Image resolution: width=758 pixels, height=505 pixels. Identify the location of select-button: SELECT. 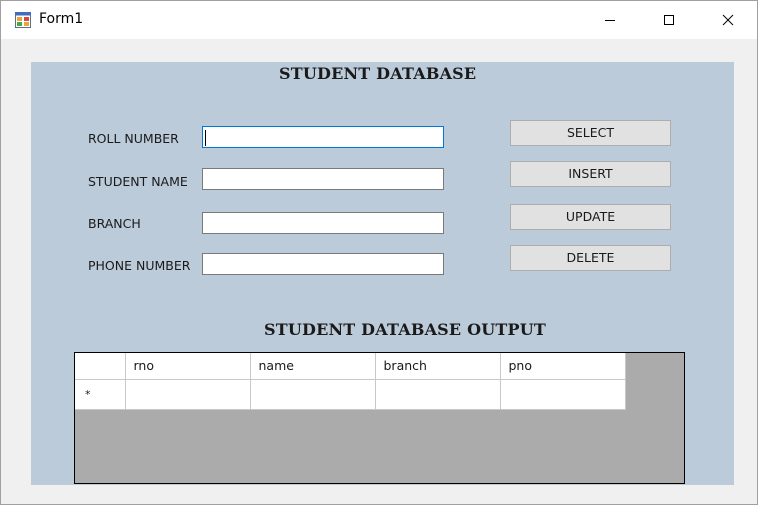
(590, 133).